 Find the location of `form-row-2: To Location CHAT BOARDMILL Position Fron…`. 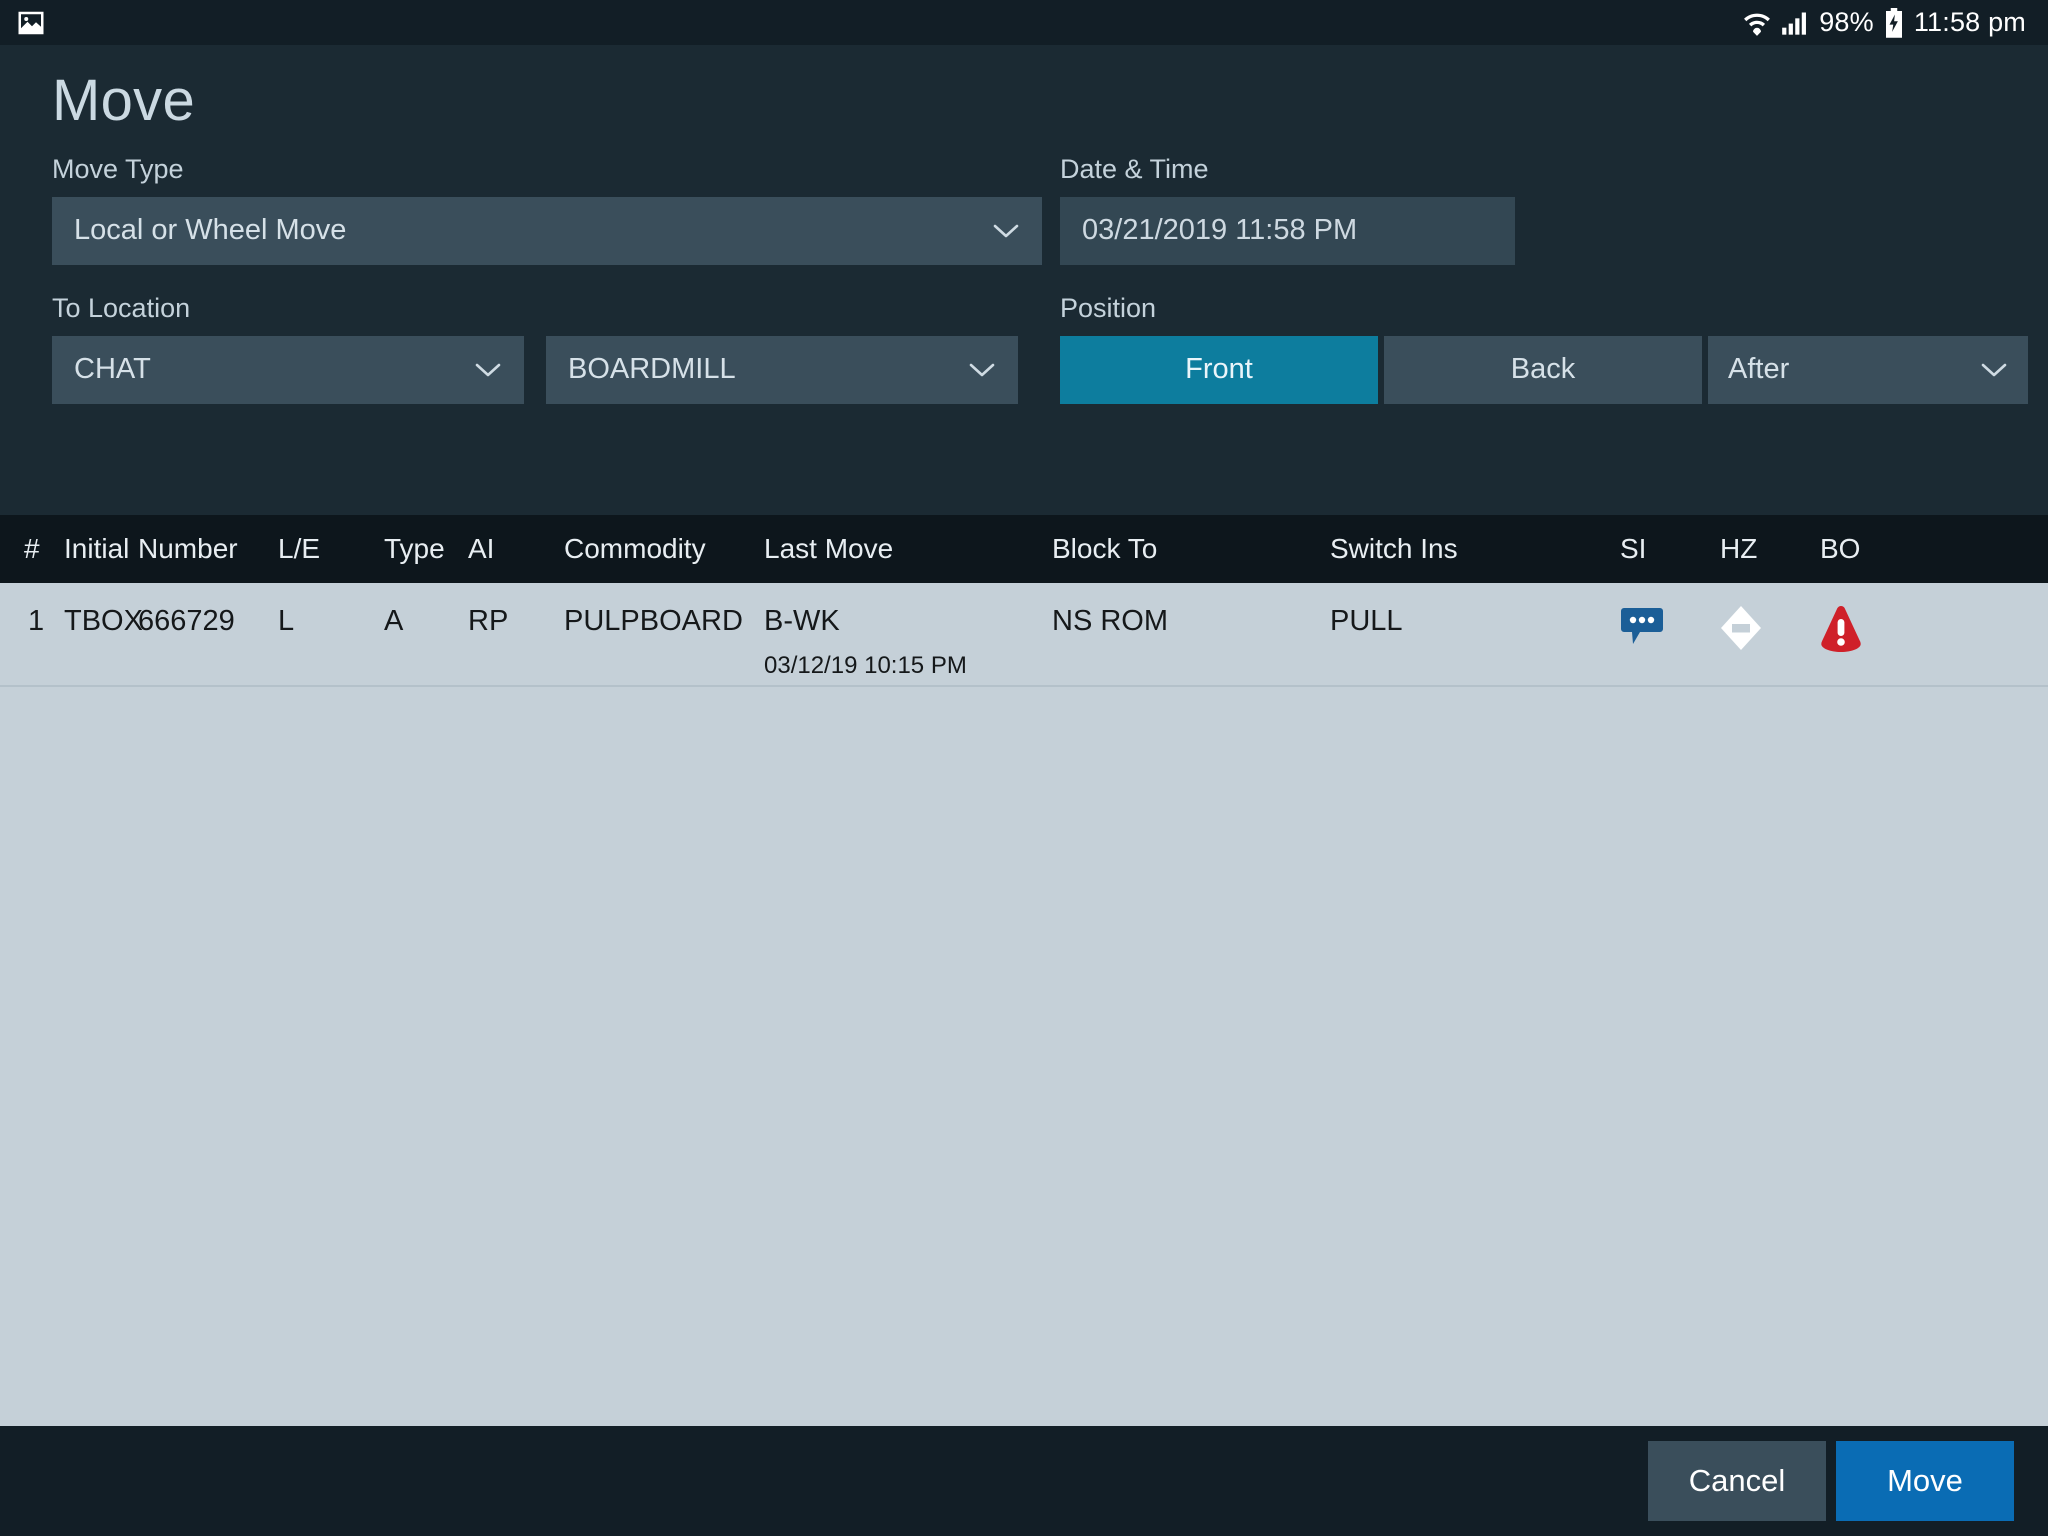

form-row-2: To Location CHAT BOARDMILL Position Fron… is located at coordinates (1040, 348).